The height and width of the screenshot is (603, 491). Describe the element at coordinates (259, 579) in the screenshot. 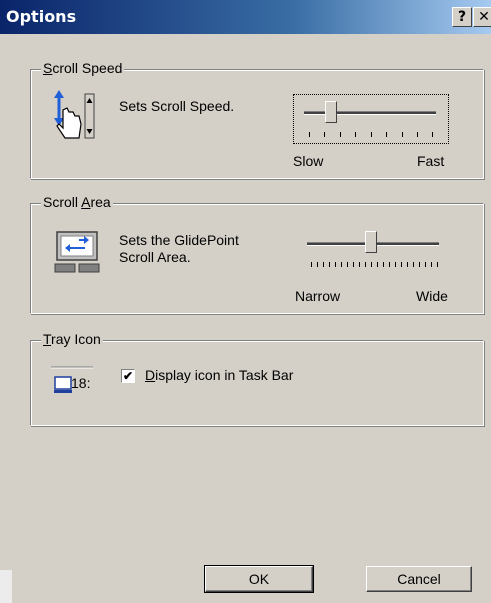

I see `ok-button: OK` at that location.